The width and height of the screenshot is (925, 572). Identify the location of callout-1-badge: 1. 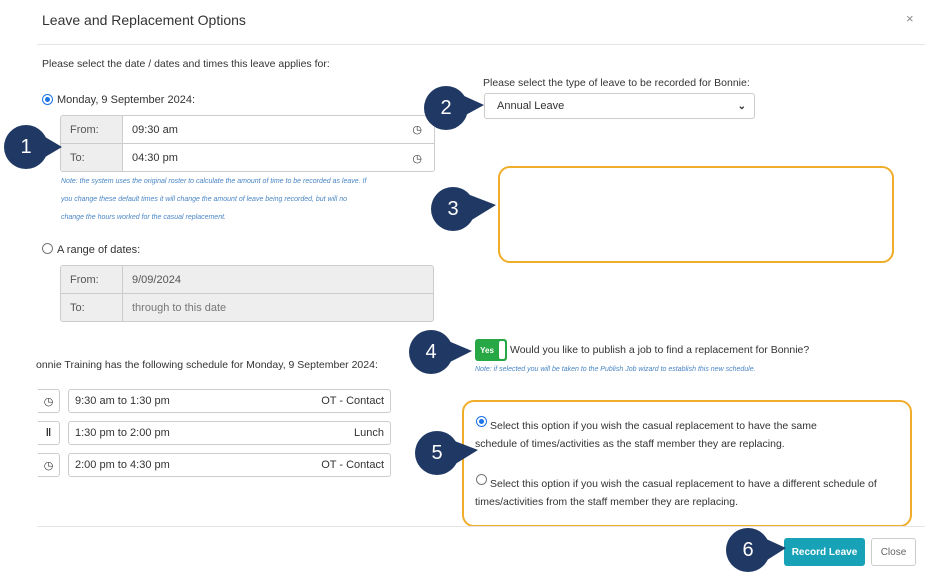
(26, 147).